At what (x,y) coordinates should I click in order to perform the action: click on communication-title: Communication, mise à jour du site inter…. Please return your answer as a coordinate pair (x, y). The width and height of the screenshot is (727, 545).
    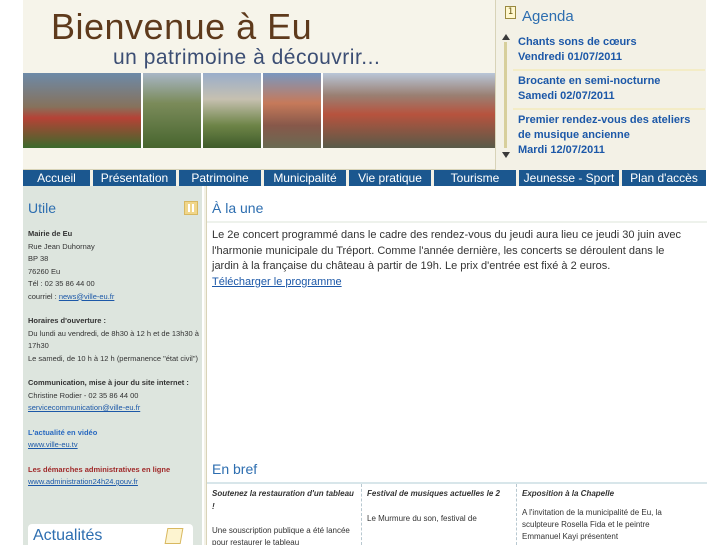
    Looking at the image, I should click on (108, 382).